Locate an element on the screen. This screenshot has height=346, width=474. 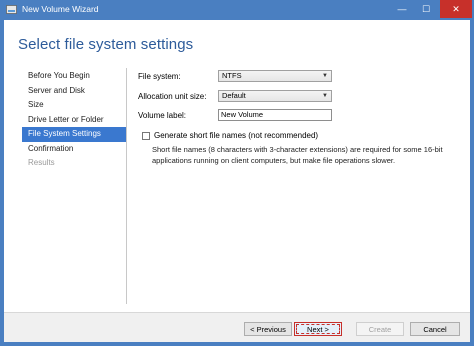
nav-item-drive-letter: Drive Letter or Folder is located at coordinates (74, 120).